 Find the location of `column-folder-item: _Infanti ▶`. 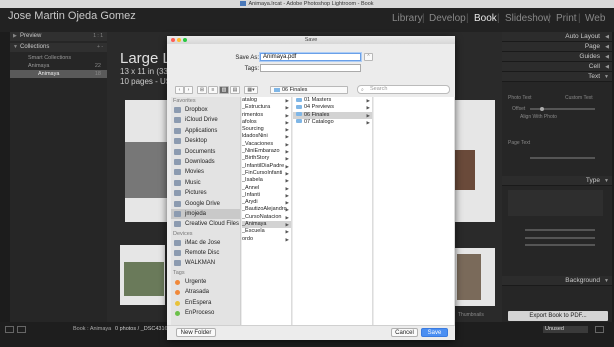

column-folder-item: _Infanti ▶ is located at coordinates (266, 195).